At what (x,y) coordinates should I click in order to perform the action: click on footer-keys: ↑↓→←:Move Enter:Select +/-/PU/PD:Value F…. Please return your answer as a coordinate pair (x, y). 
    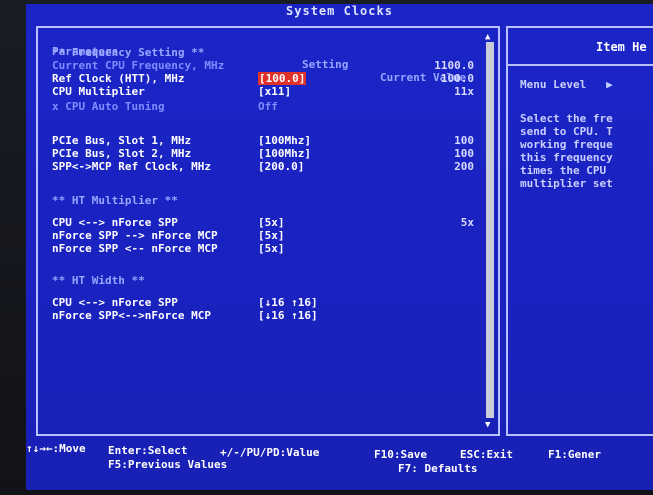
    Looking at the image, I should click on (339, 465).